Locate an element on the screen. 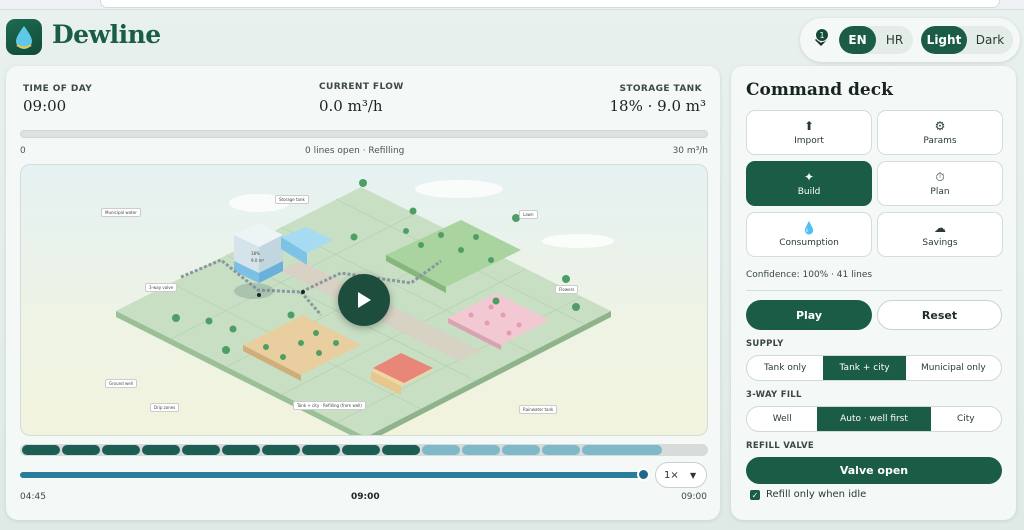  browser-toolbar is located at coordinates (512, 5).